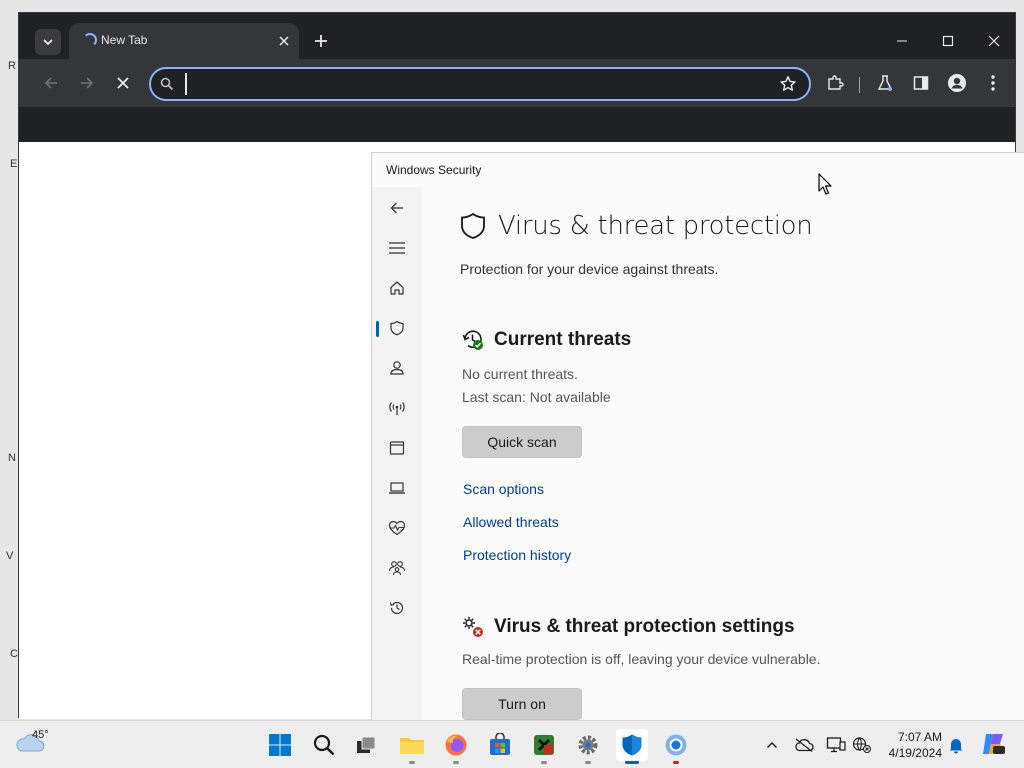 The image size is (1024, 768). I want to click on page-header: Virus & threat protection, so click(636, 226).